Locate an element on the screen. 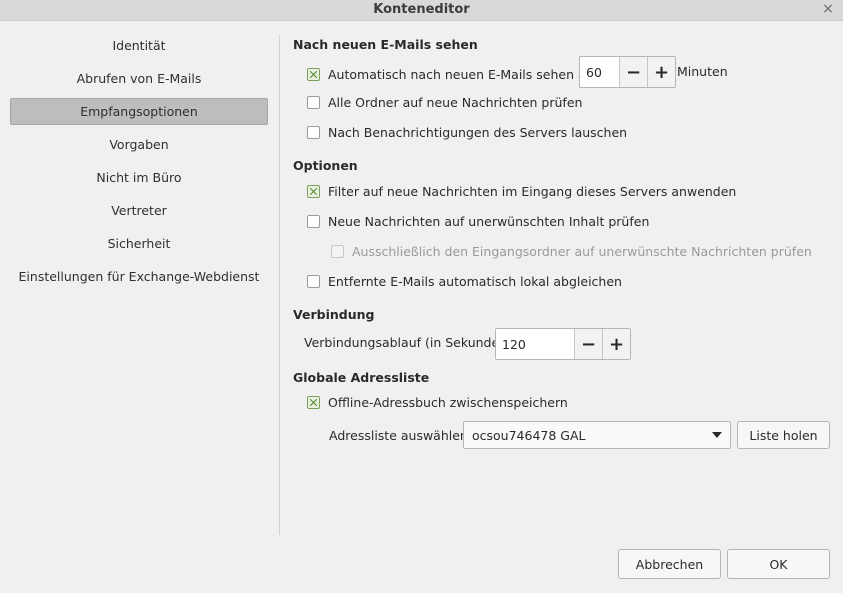 This screenshot has height=593, width=843. section-title-options: Optionen is located at coordinates (325, 165).